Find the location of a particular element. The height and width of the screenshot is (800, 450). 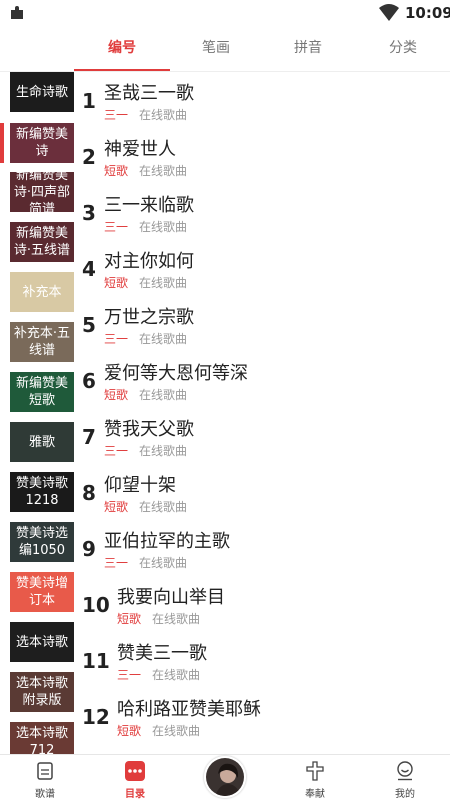

song-title: 赞我天父歌 is located at coordinates (149, 429).